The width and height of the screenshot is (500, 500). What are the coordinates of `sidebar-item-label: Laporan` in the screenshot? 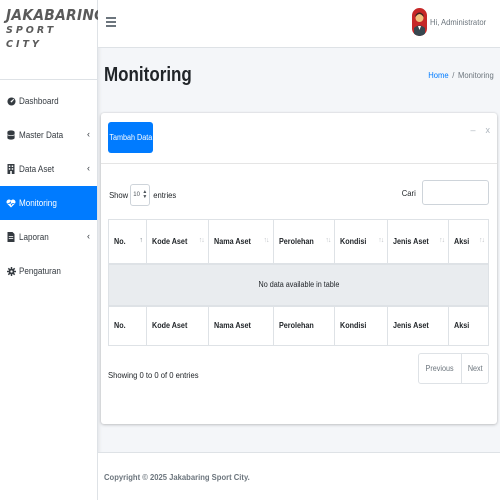 It's located at (34, 237).